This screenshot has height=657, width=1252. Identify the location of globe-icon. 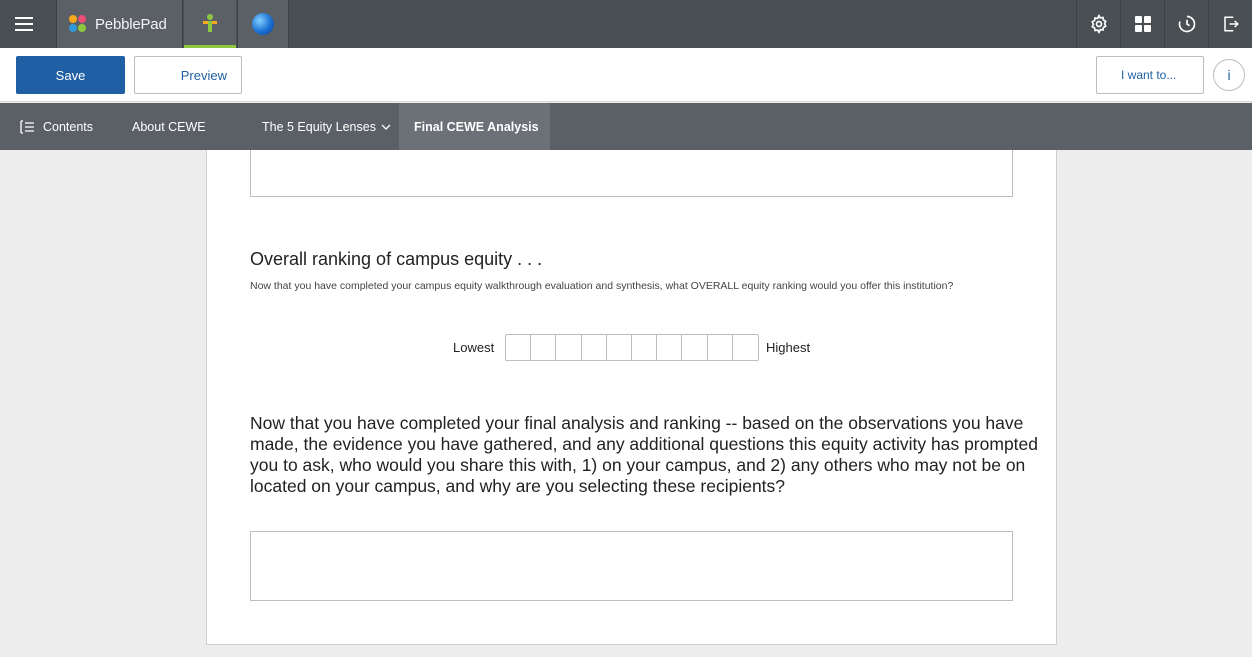
(263, 24).